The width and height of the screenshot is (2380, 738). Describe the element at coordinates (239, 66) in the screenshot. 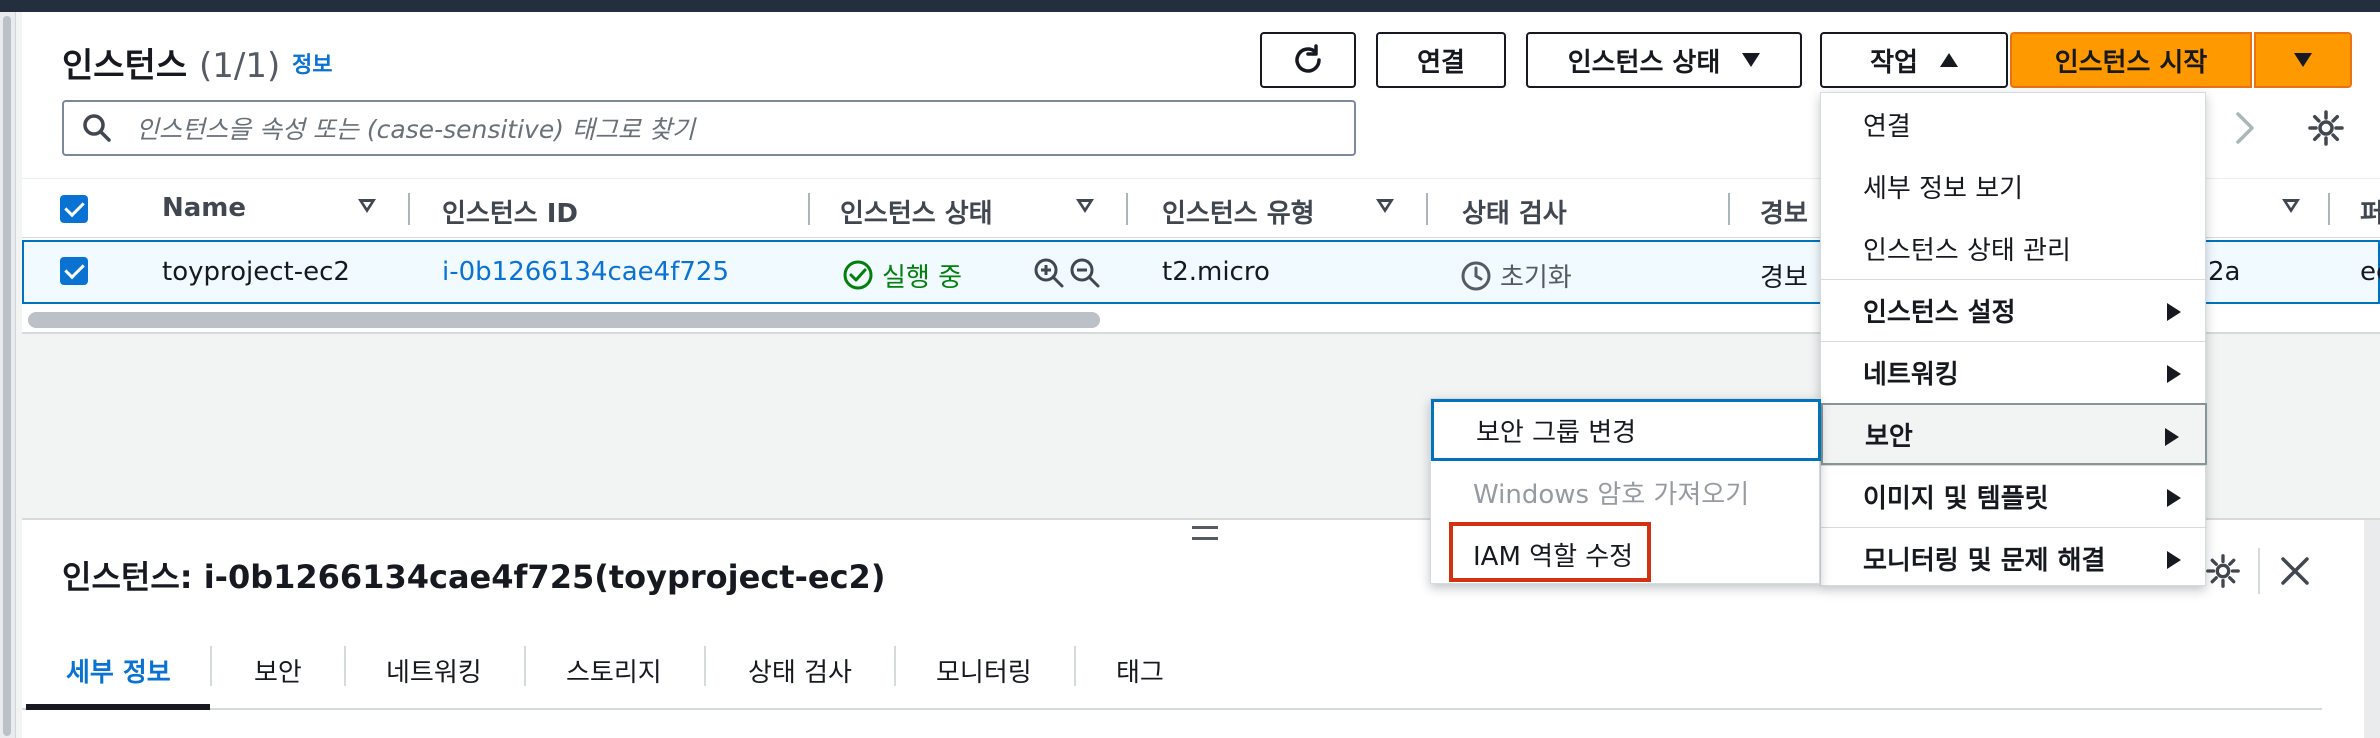

I see `instance-count: (1/1)` at that location.